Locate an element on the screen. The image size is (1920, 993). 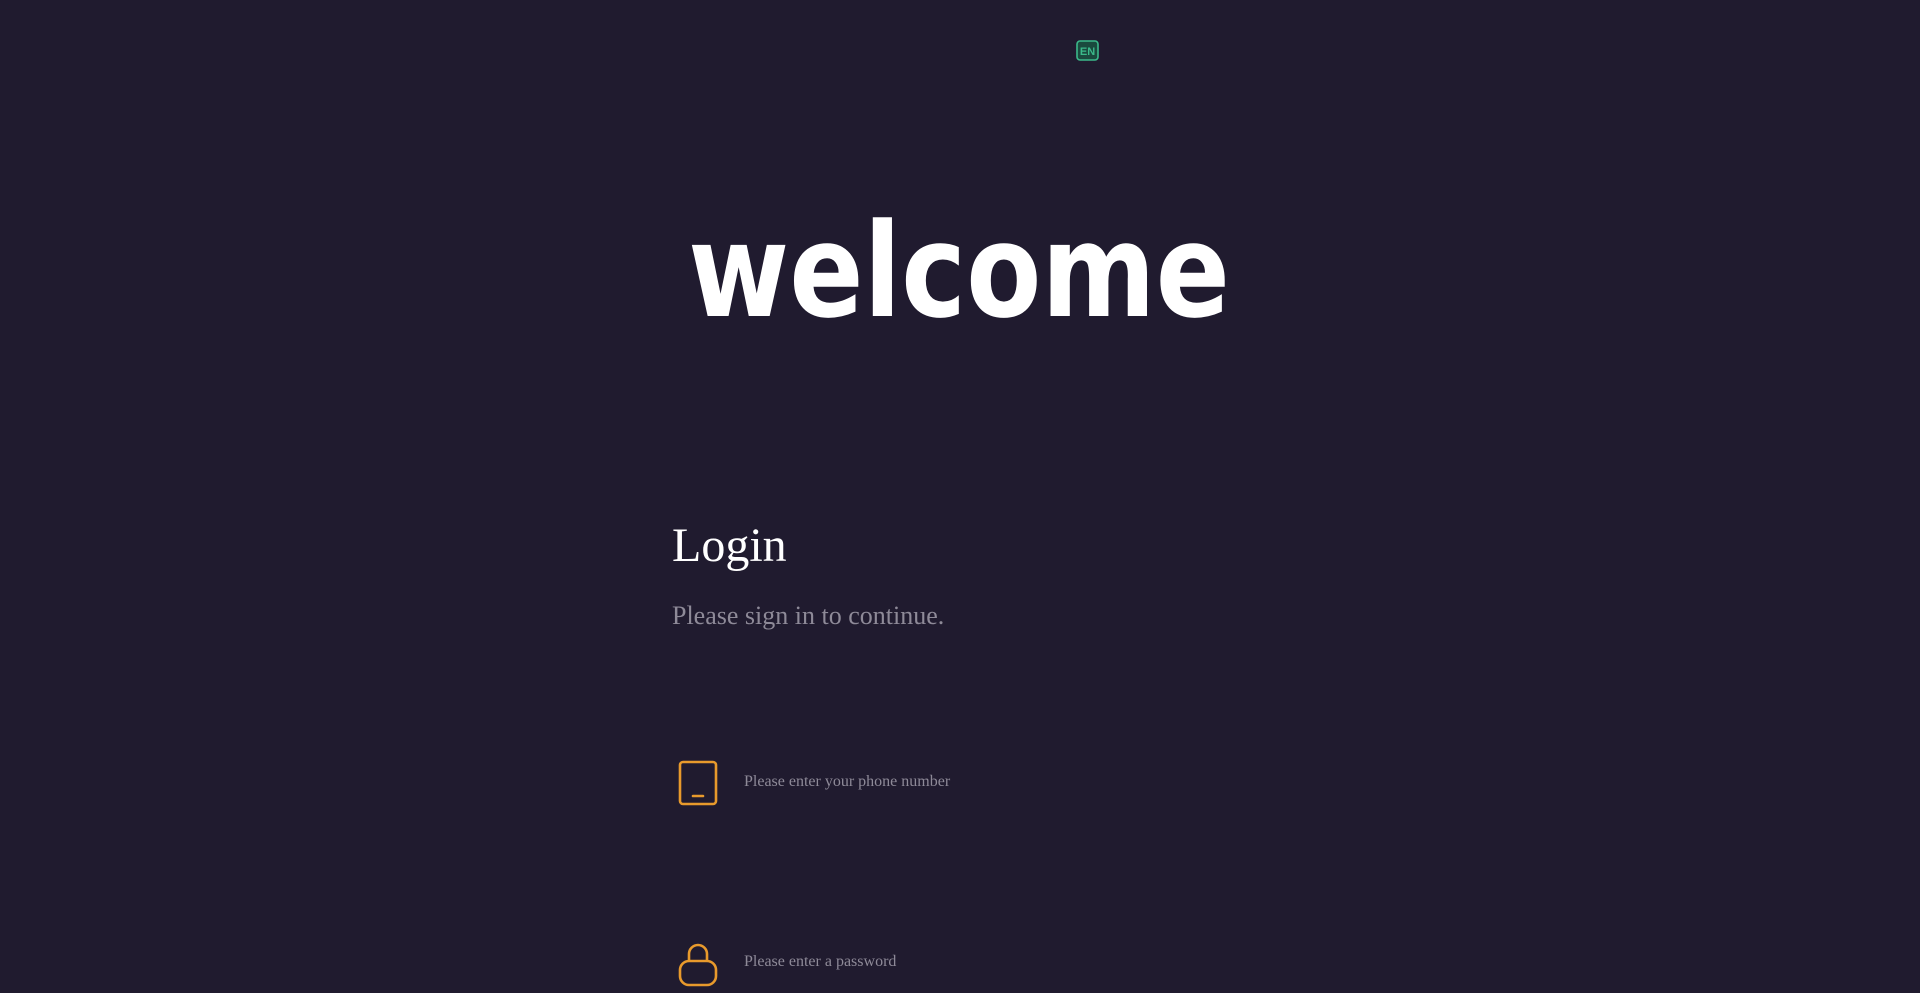
welcome-heading: welcome is located at coordinates (968, 260).